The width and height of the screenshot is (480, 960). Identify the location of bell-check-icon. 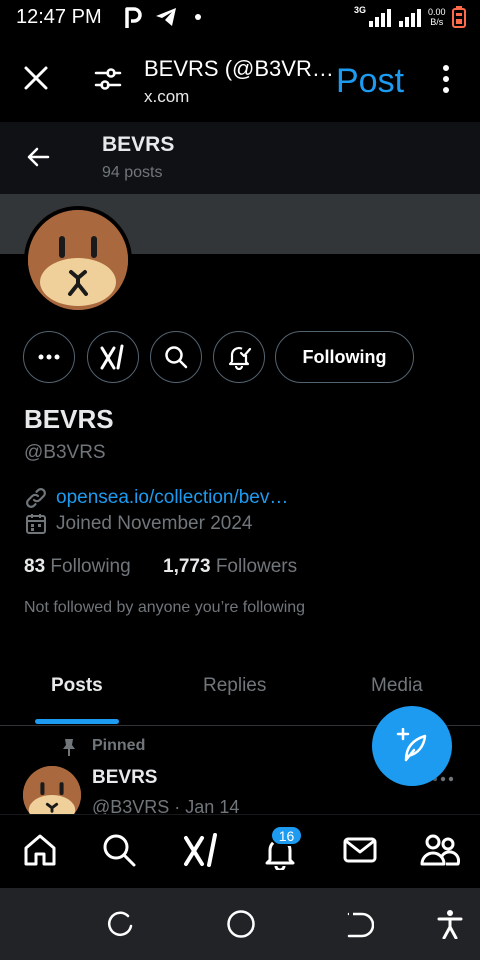
(240, 358).